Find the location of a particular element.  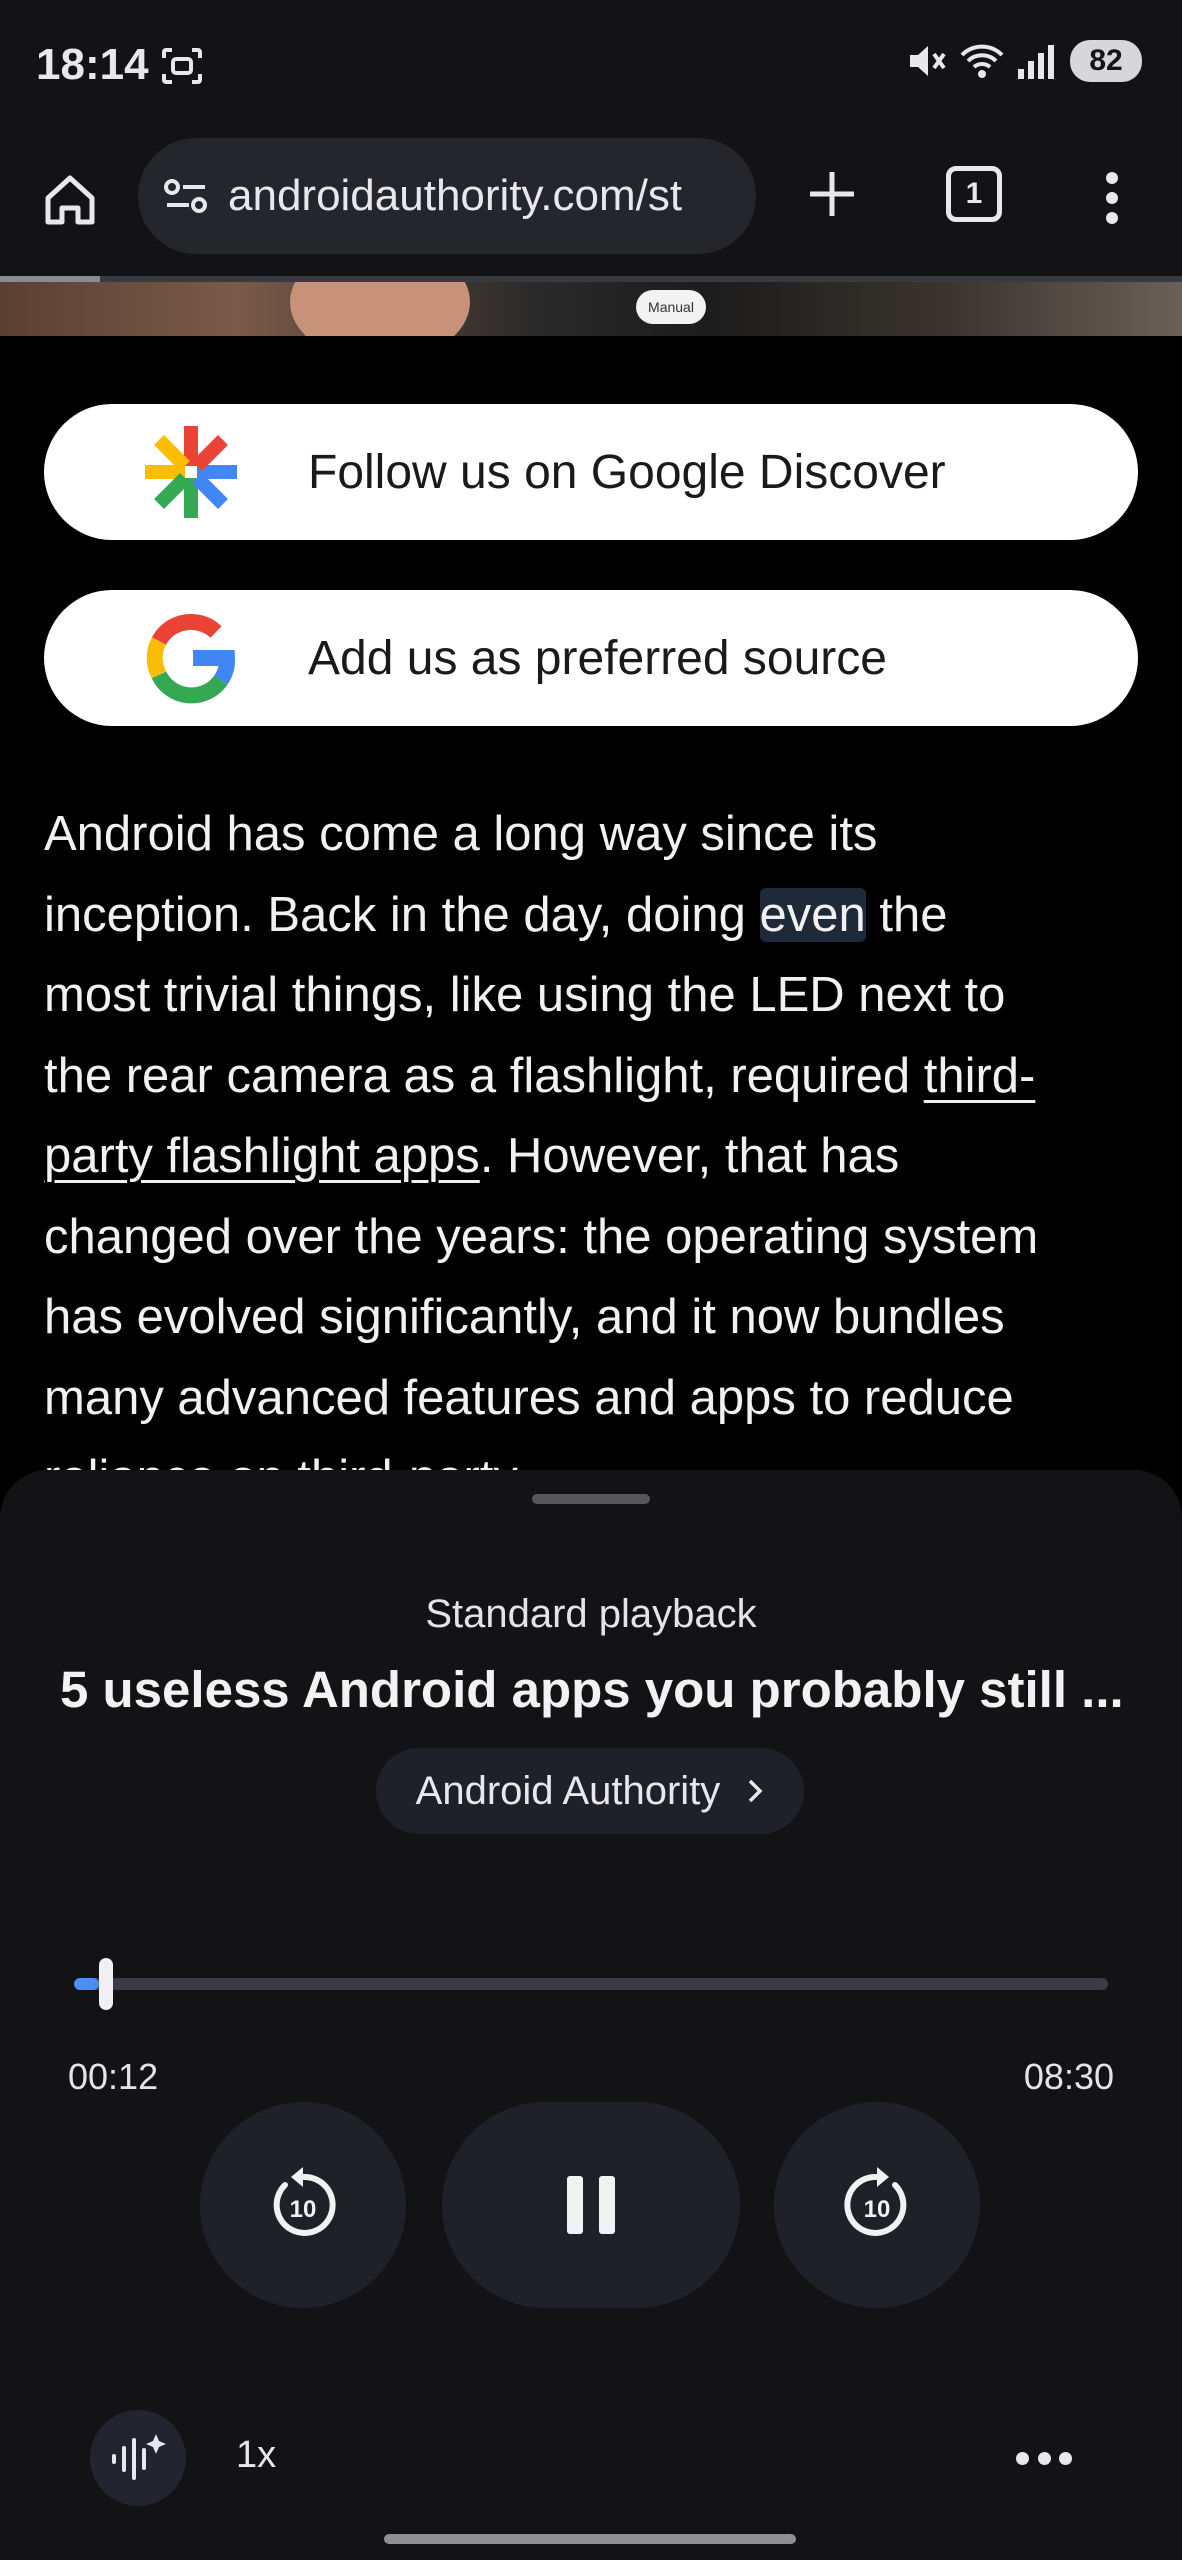

pause-icon is located at coordinates (591, 2205).